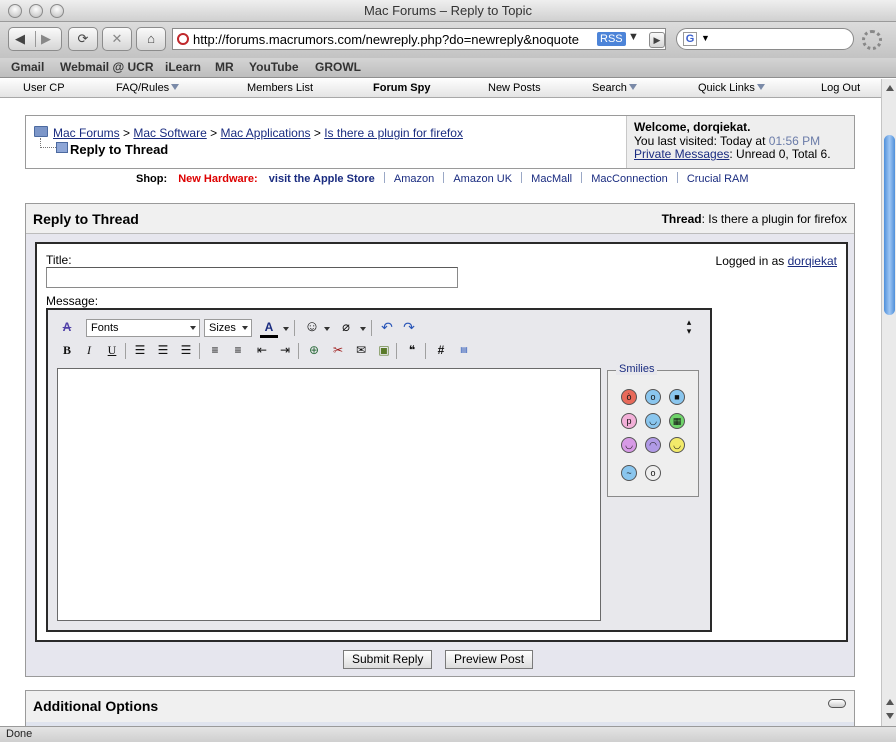 The image size is (896, 742). I want to click on private-messages-link: Private Messages, so click(681, 154).